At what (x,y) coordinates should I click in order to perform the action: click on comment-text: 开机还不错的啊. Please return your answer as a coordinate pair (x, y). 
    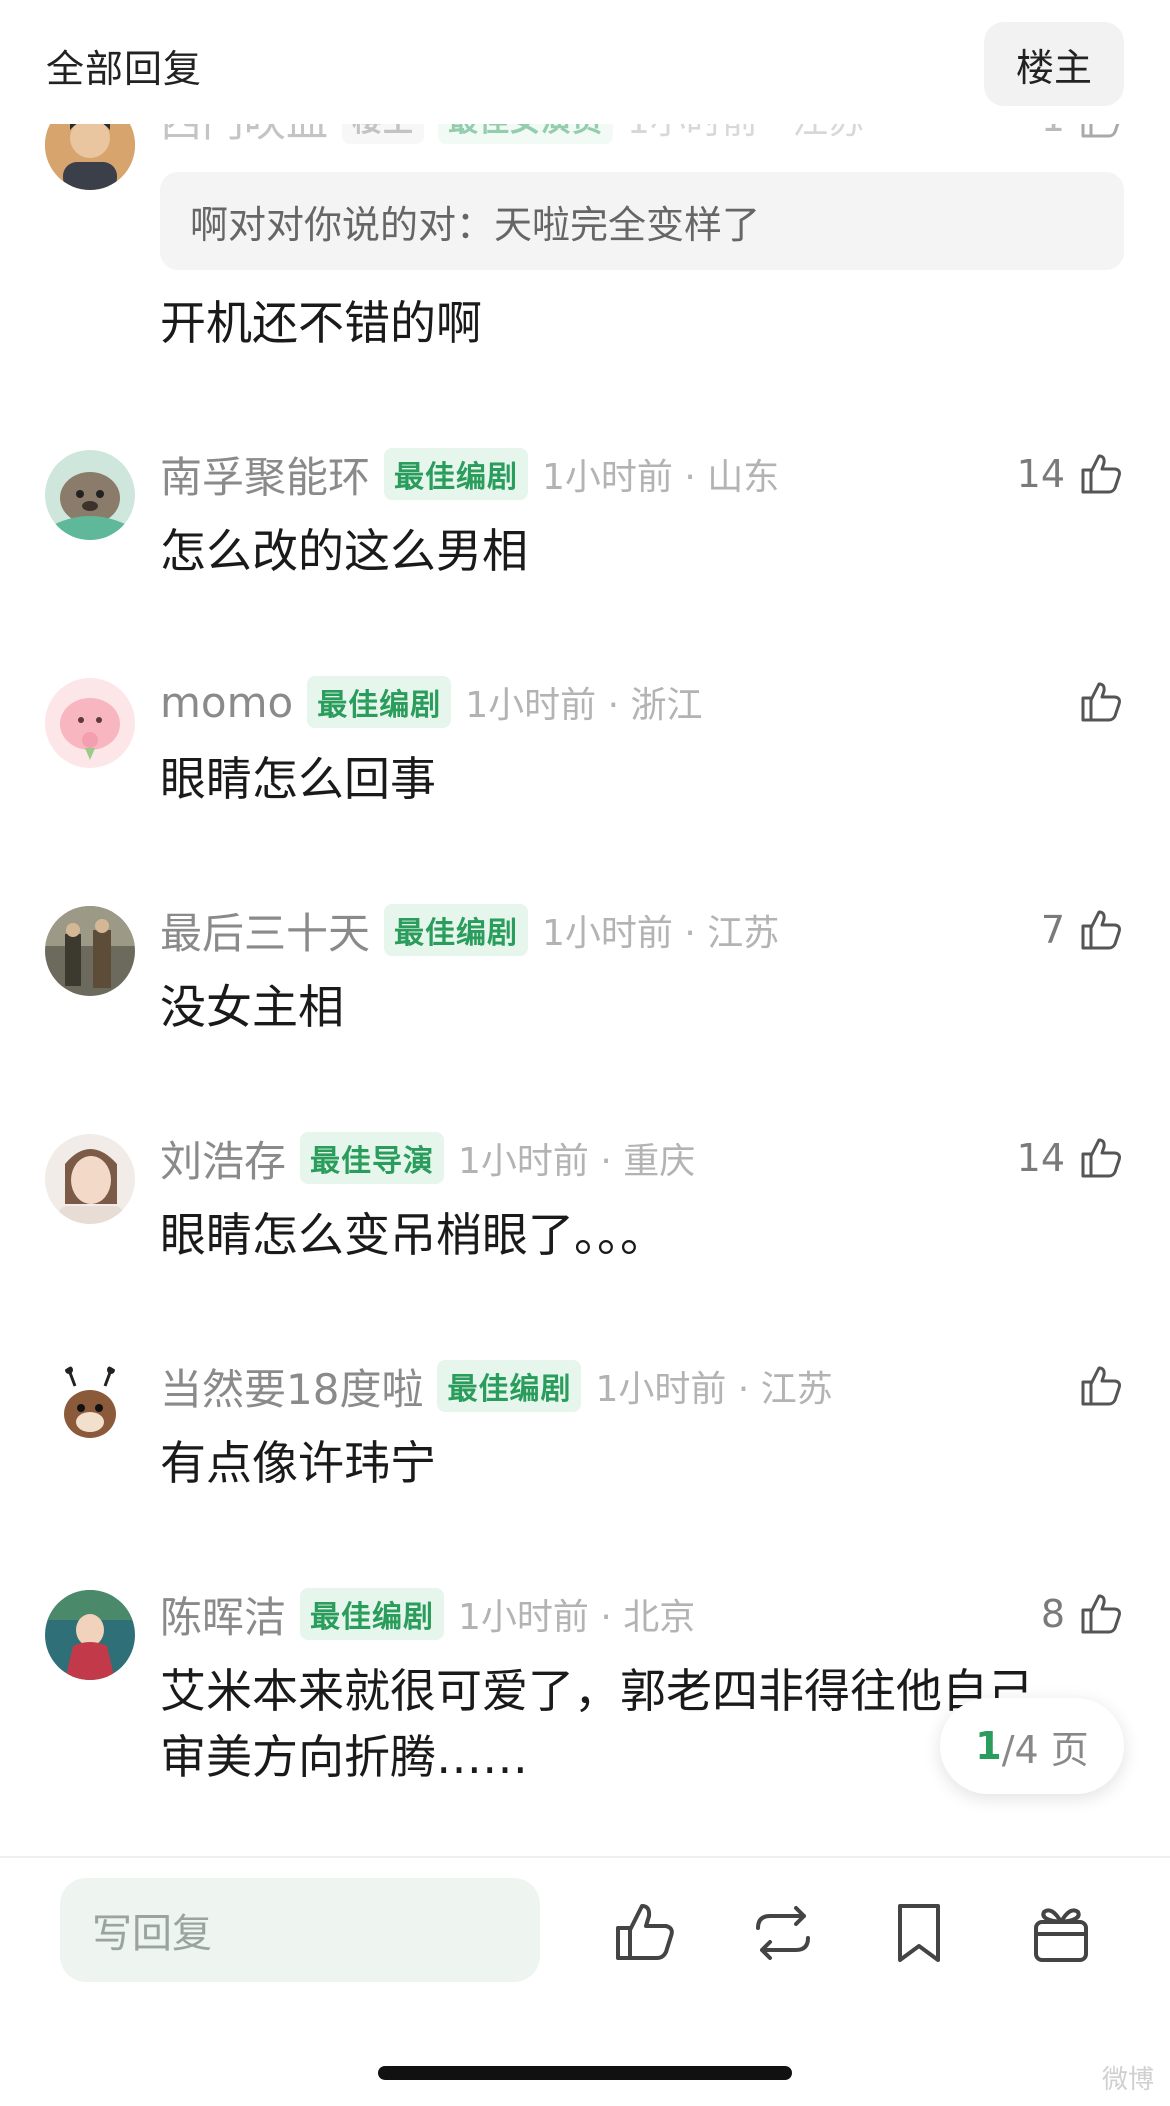
    Looking at the image, I should click on (321, 323).